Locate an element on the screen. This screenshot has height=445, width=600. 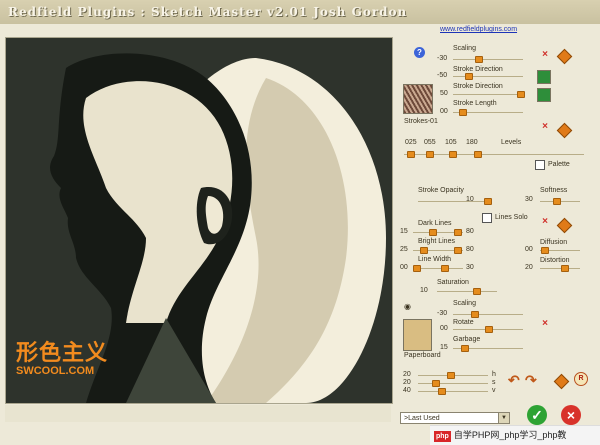
scaling-track is located at coordinates (488, 59).